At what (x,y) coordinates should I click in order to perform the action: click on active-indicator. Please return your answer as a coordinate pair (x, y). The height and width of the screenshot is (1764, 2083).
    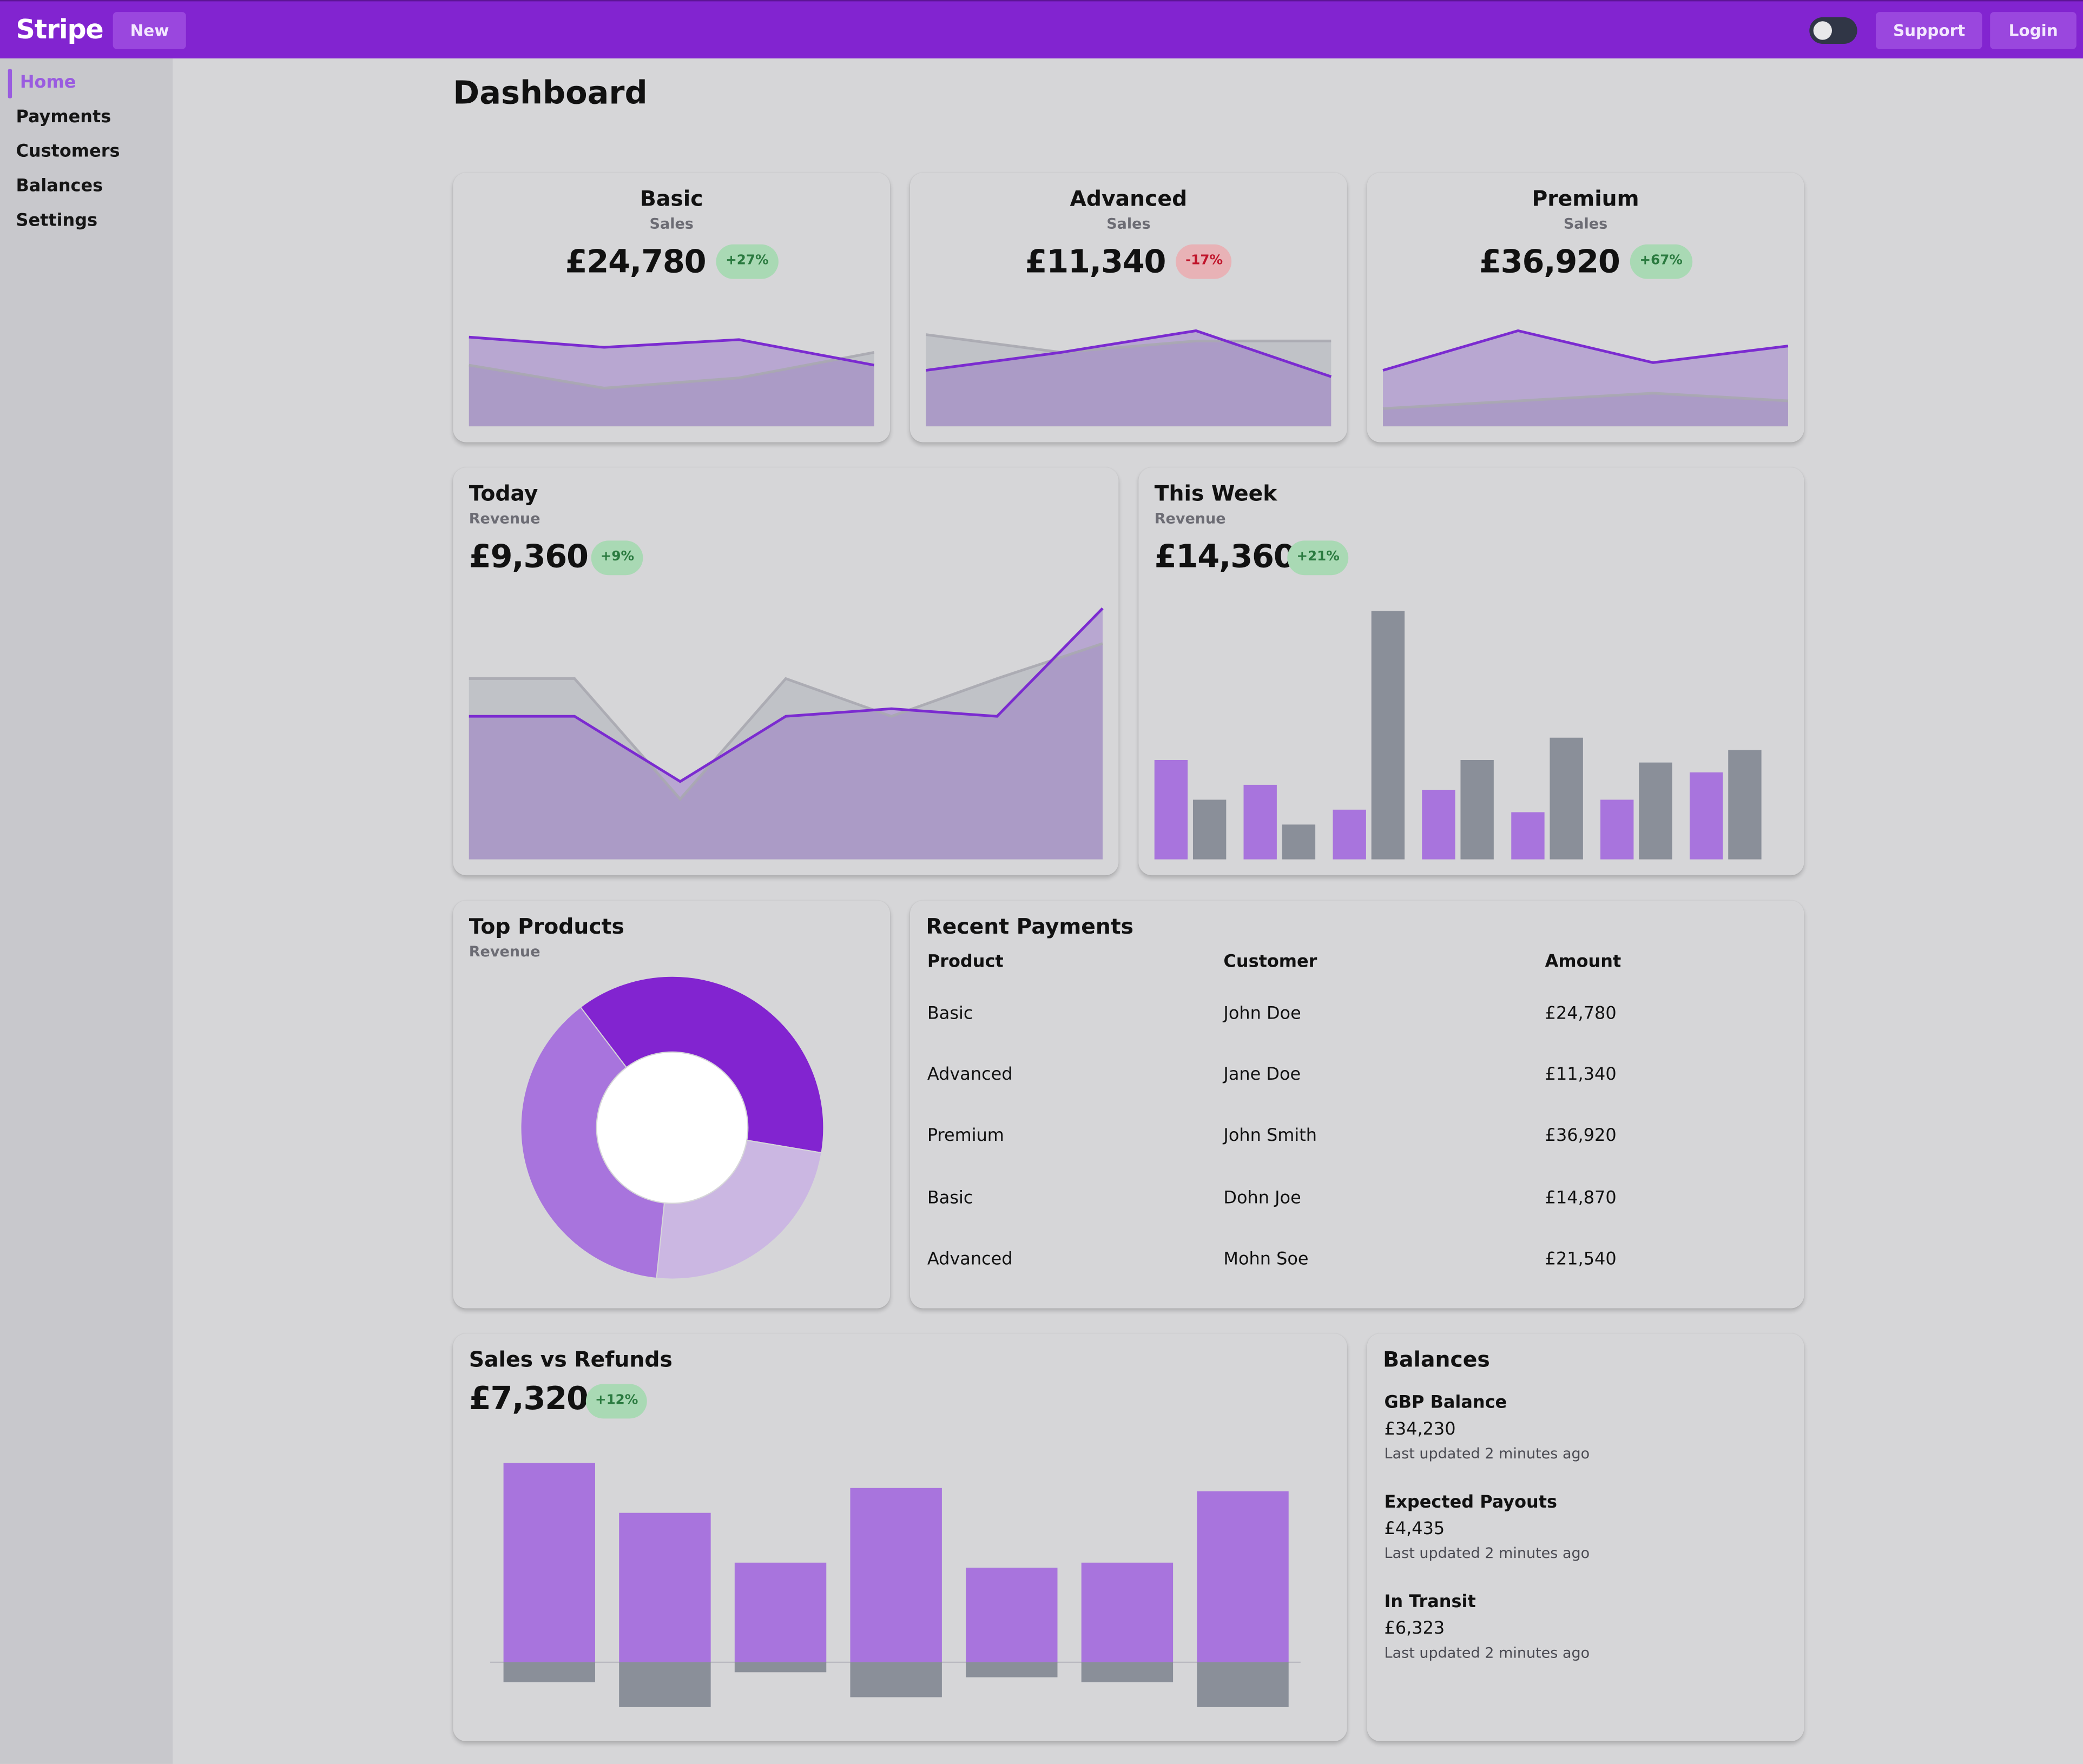
    Looking at the image, I should click on (10, 84).